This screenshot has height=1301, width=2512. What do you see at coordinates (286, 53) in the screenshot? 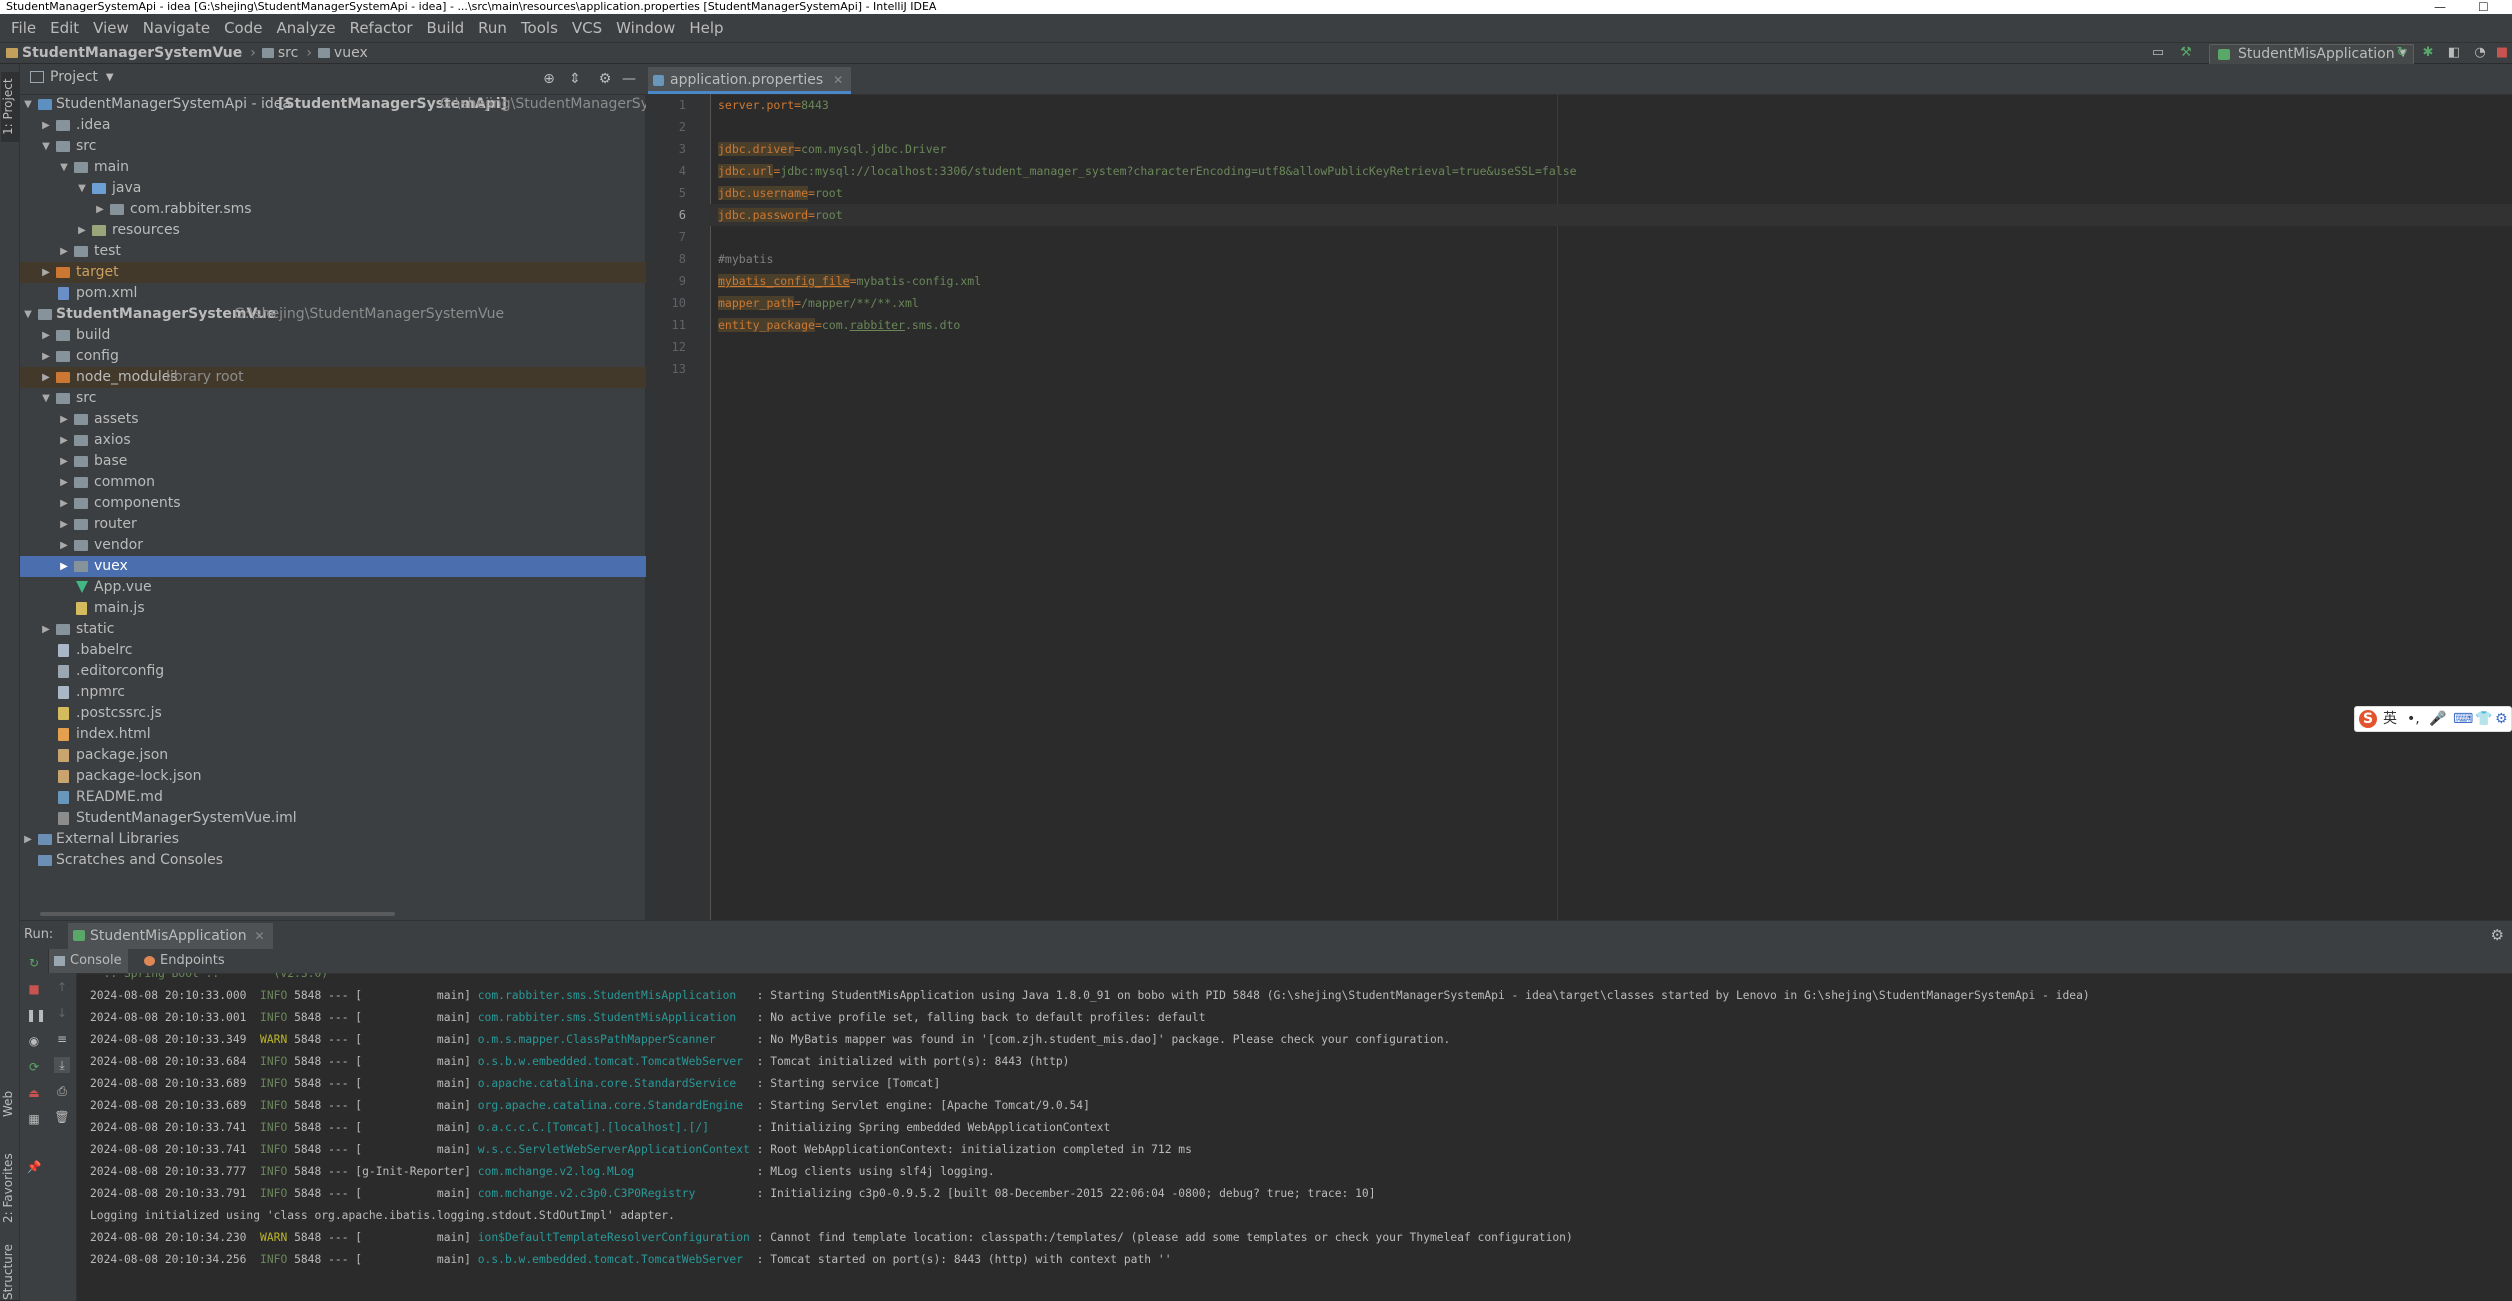
I see `breadcrumb-src: src ›` at bounding box center [286, 53].